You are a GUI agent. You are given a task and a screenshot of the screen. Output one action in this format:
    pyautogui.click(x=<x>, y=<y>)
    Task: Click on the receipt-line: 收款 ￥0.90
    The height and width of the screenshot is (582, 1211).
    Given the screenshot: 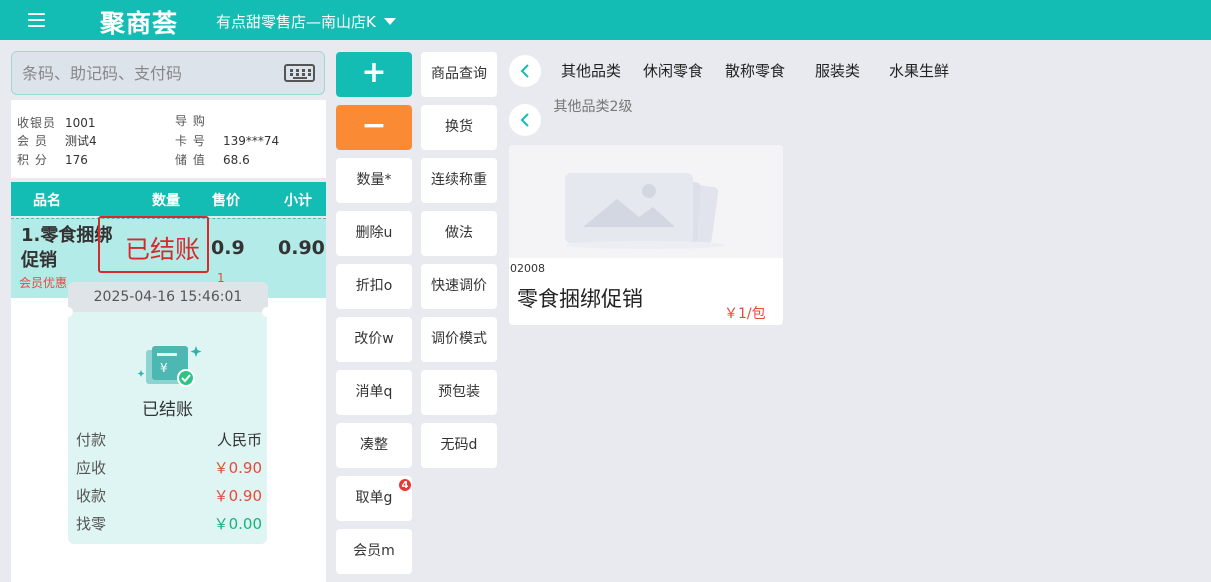 What is the action you would take?
    pyautogui.click(x=169, y=496)
    